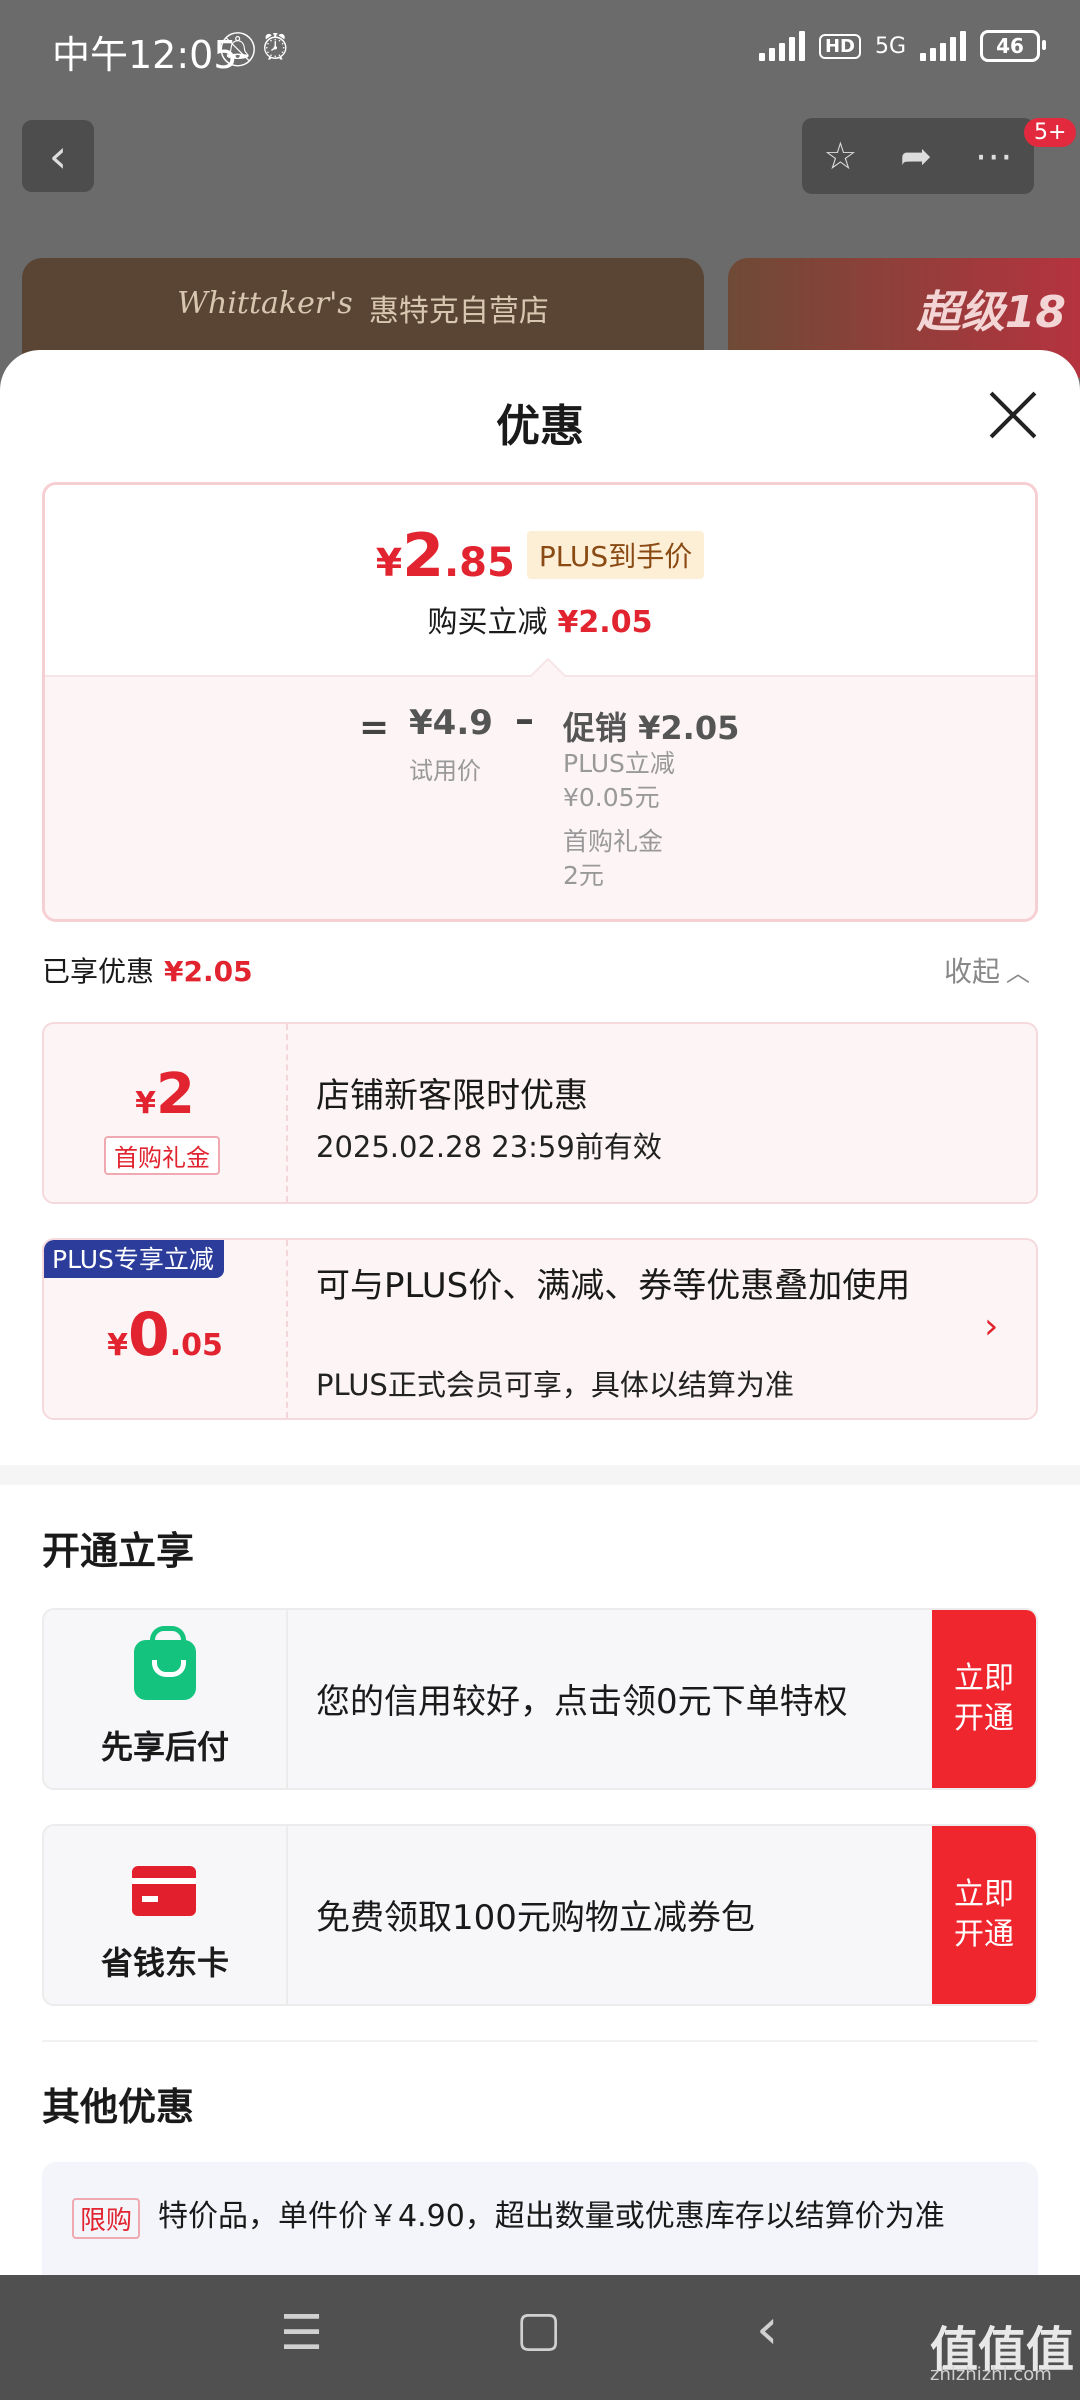  What do you see at coordinates (389, 563) in the screenshot?
I see `price-symbol: ¥` at bounding box center [389, 563].